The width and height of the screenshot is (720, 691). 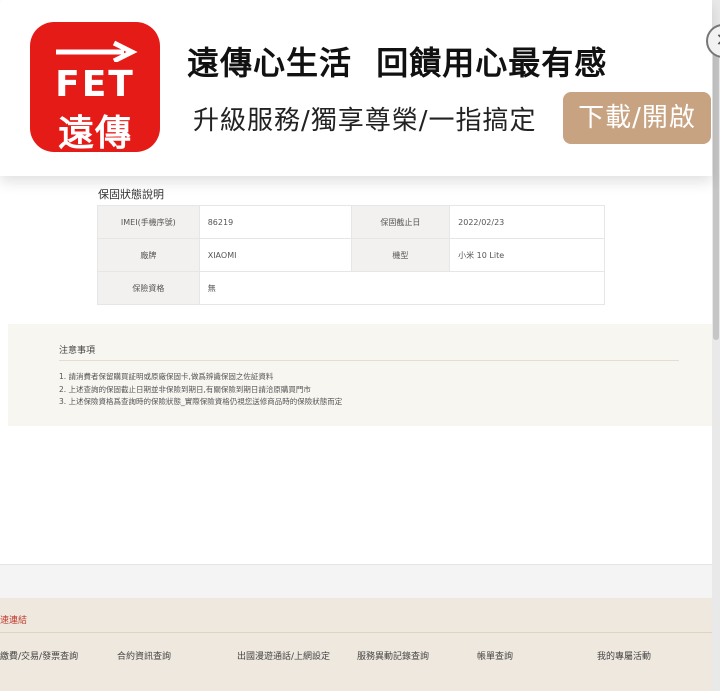 I want to click on imei-value: 86219, so click(x=275, y=222).